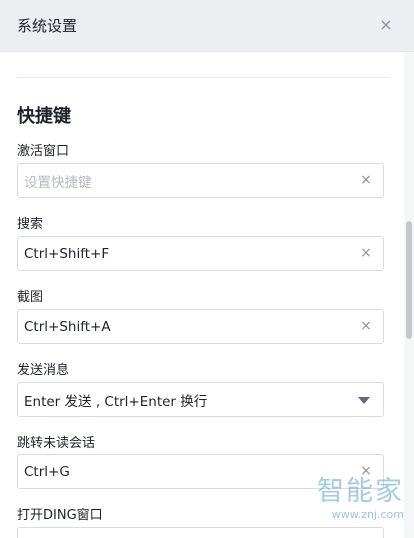 This screenshot has width=414, height=538. Describe the element at coordinates (56, 443) in the screenshot. I see `label-jump-unread: 跳转未读会话` at that location.